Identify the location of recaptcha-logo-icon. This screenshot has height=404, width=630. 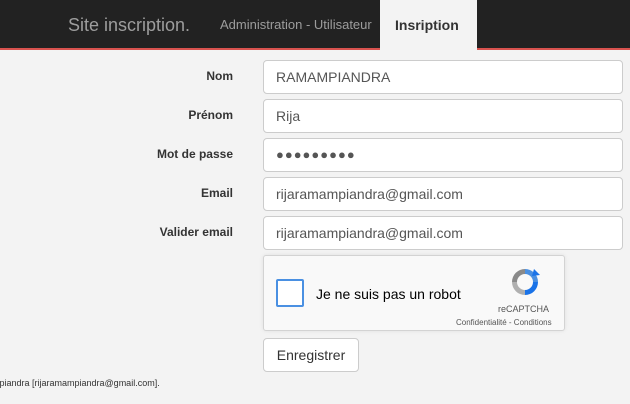
(526, 282).